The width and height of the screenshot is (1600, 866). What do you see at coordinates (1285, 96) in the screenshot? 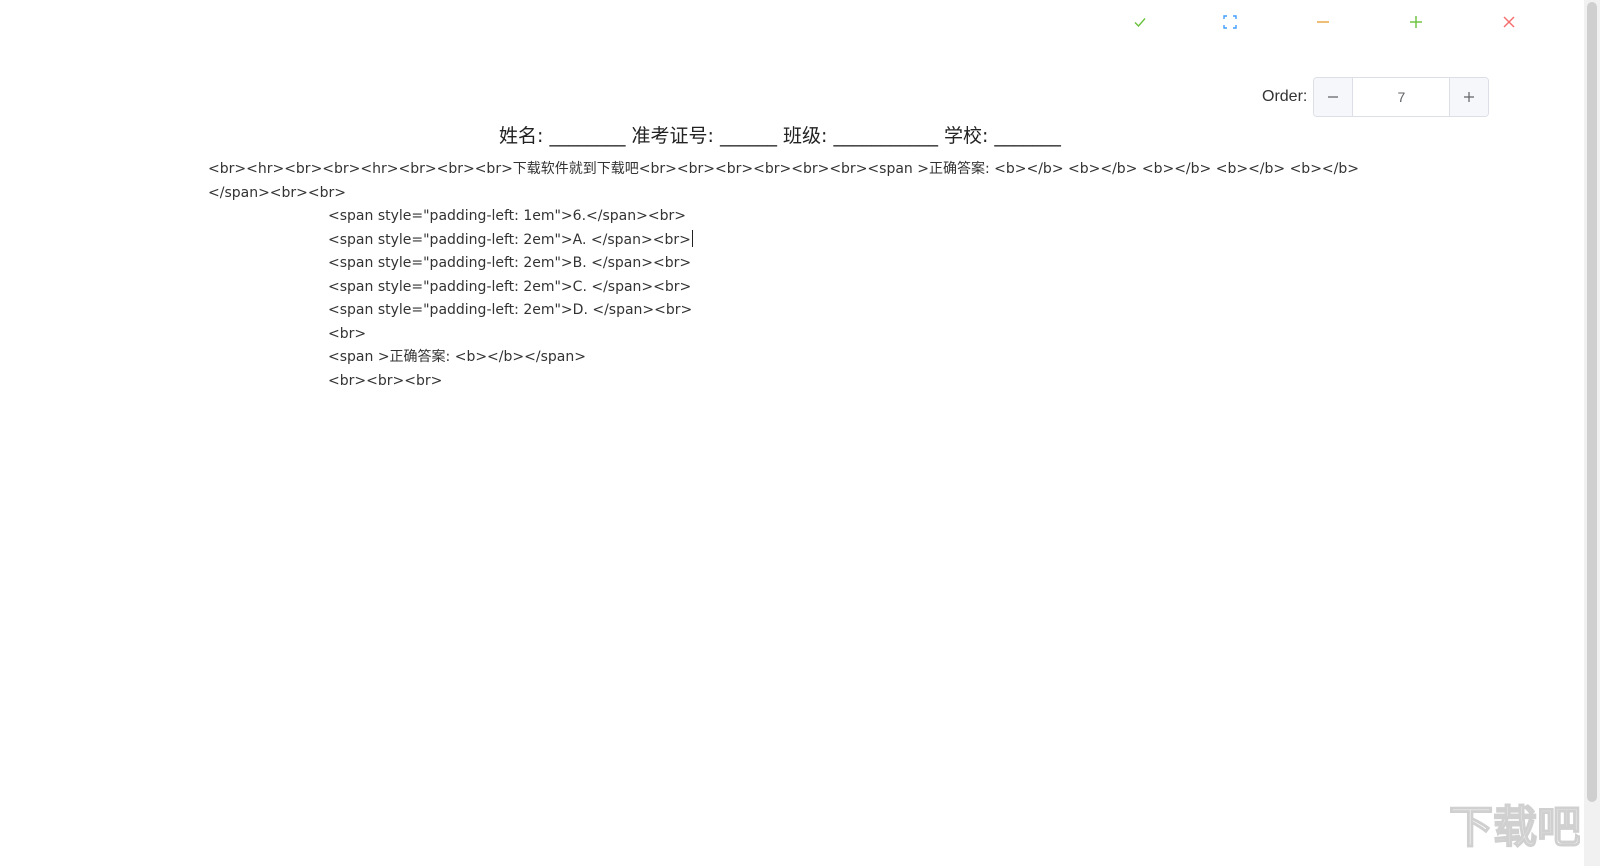
I see `order-label: Order:` at bounding box center [1285, 96].